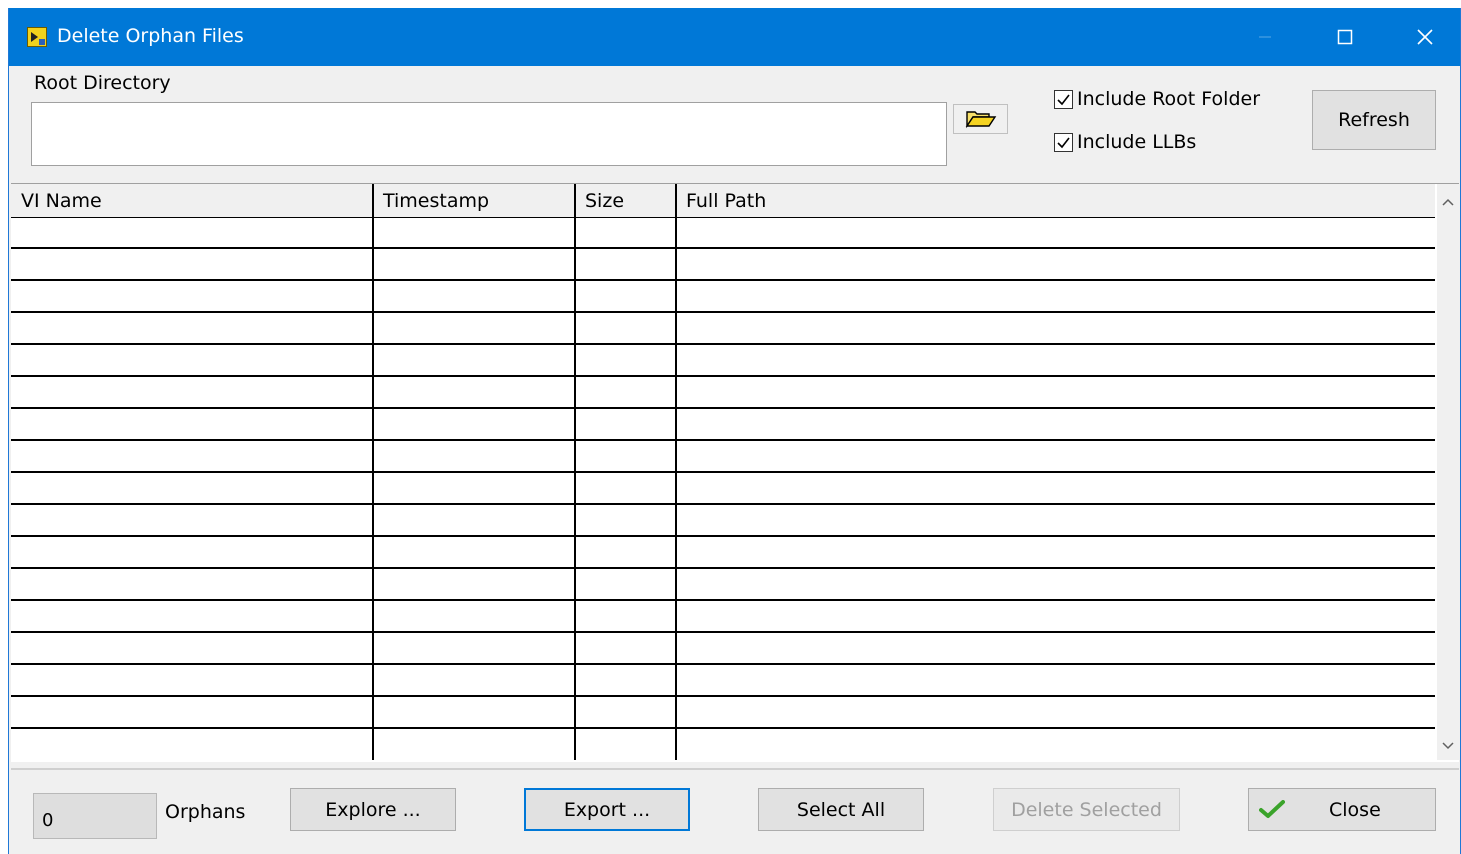 The width and height of the screenshot is (1461, 854). I want to click on maximize-icon, so click(1345, 37).